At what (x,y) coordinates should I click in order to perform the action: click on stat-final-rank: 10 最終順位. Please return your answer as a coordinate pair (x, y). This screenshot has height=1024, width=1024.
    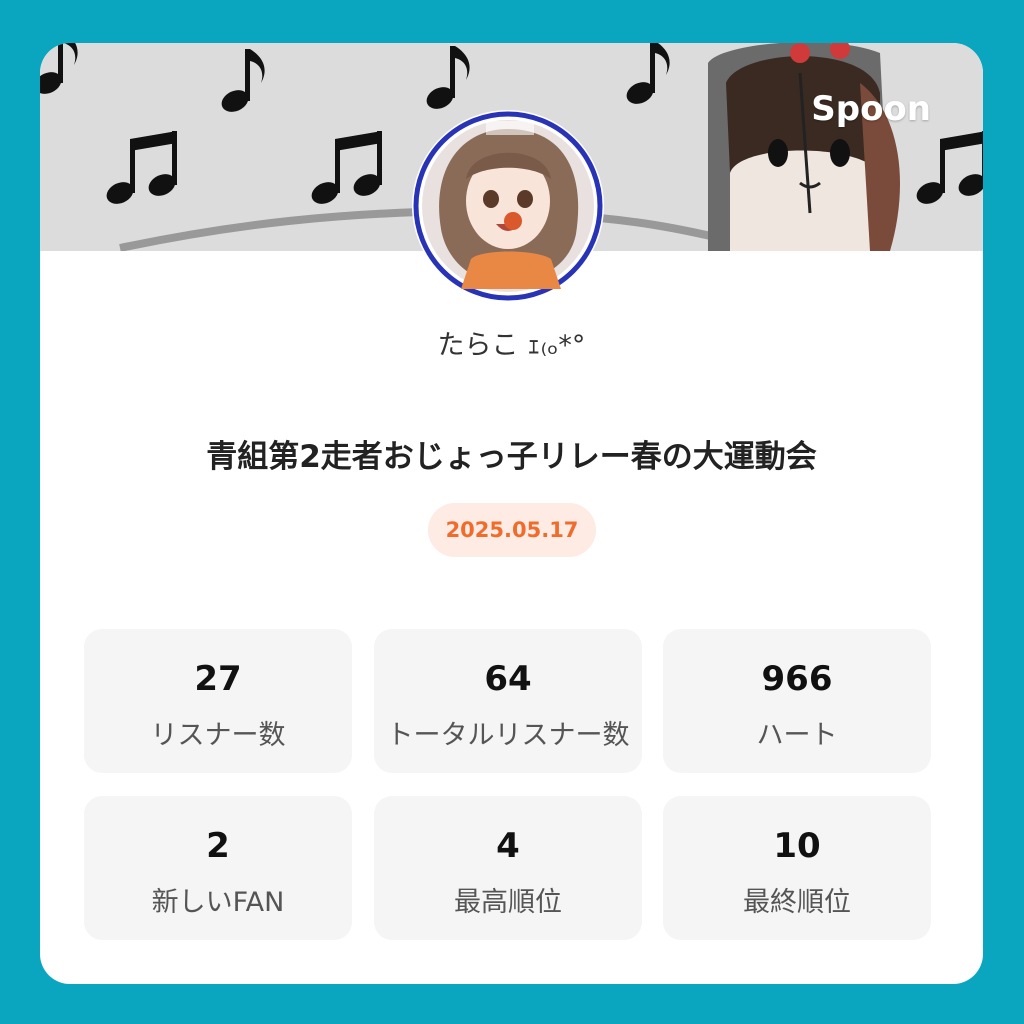
    Looking at the image, I should click on (797, 868).